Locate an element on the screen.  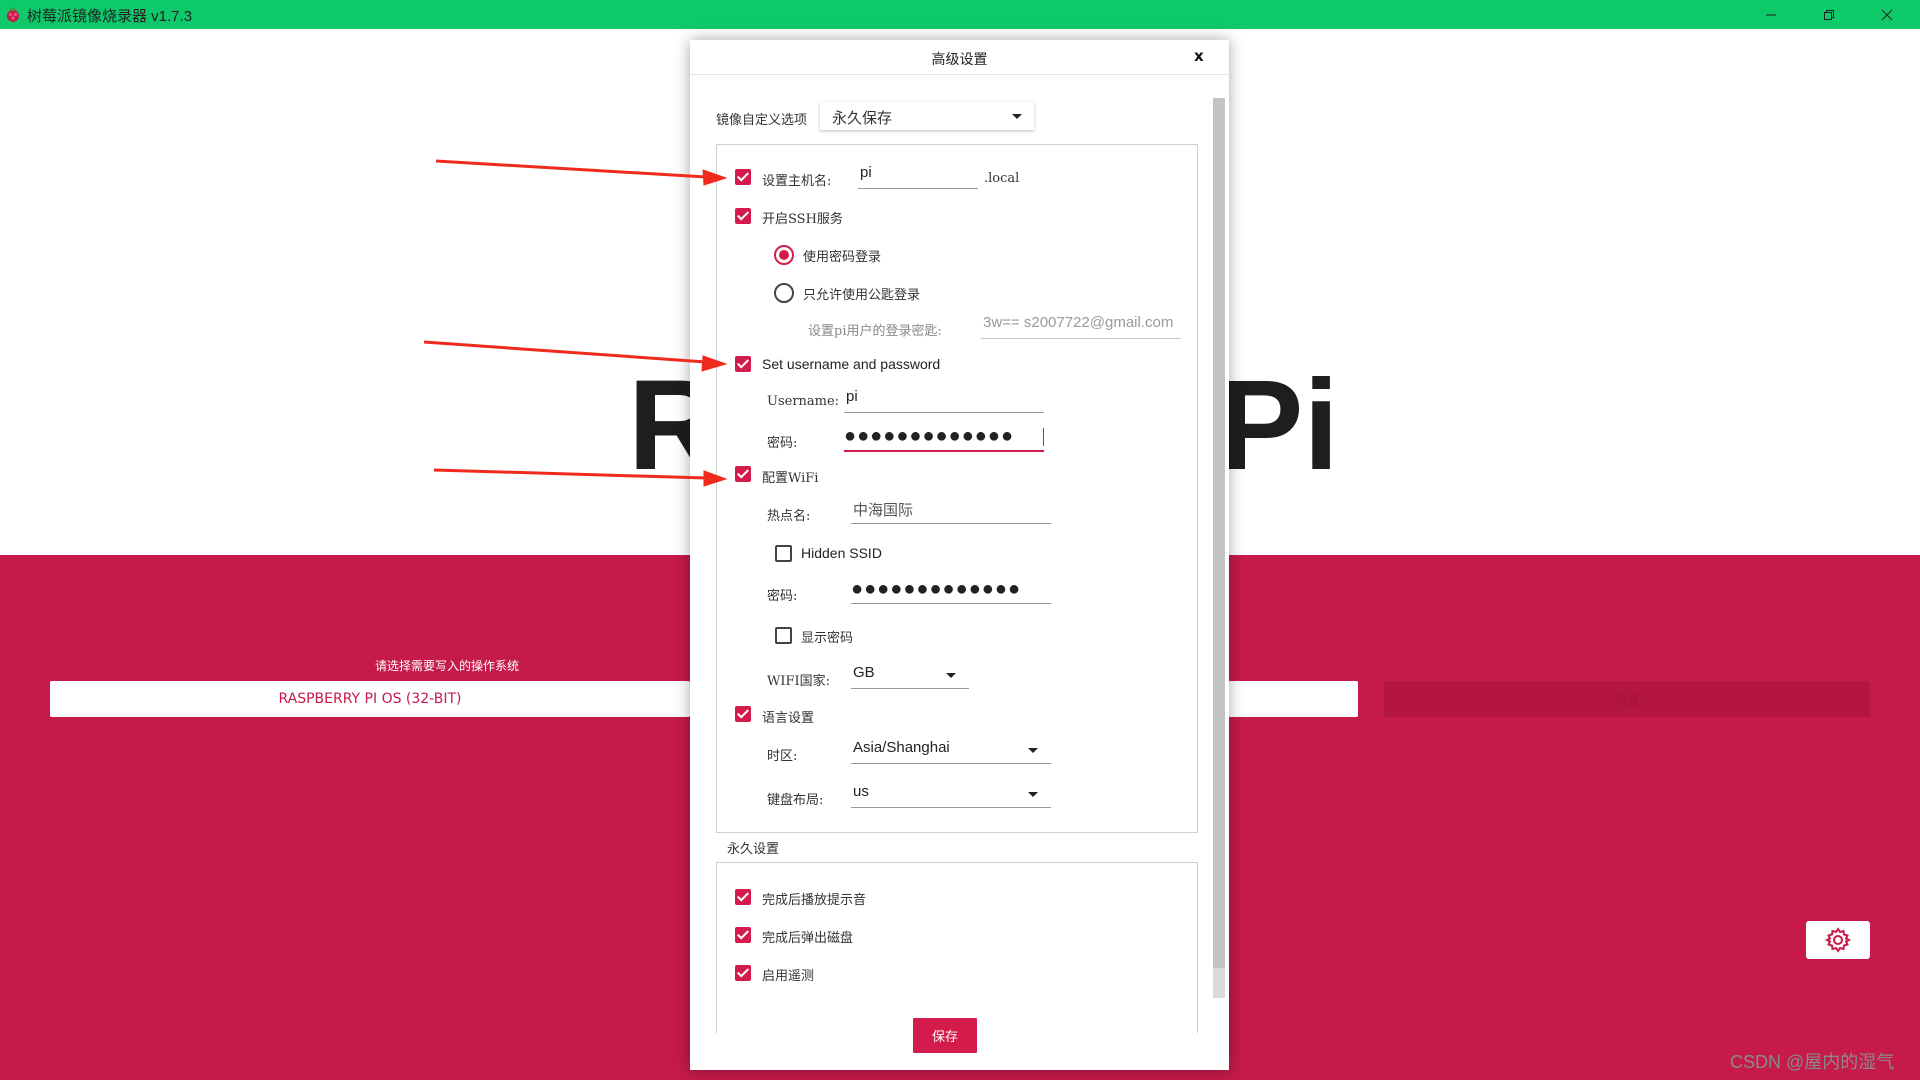
ssh-key-input: 3w== s2007722@gmail.com is located at coordinates (1081, 325).